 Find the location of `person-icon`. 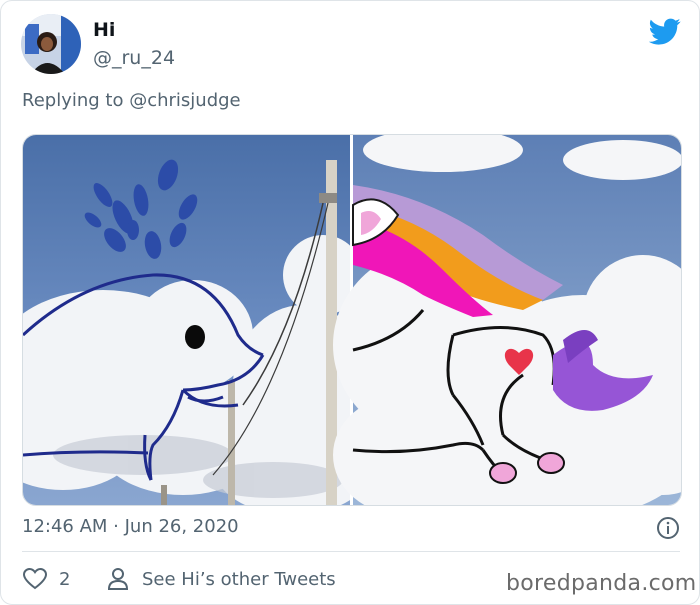

person-icon is located at coordinates (118, 579).